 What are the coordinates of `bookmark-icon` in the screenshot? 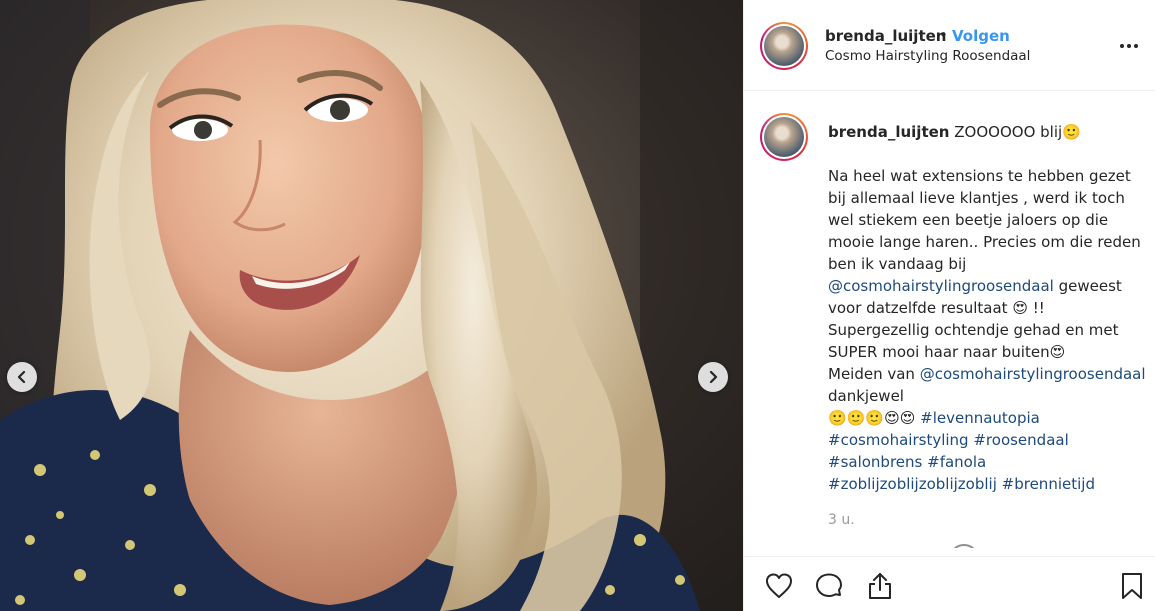 It's located at (1132, 586).